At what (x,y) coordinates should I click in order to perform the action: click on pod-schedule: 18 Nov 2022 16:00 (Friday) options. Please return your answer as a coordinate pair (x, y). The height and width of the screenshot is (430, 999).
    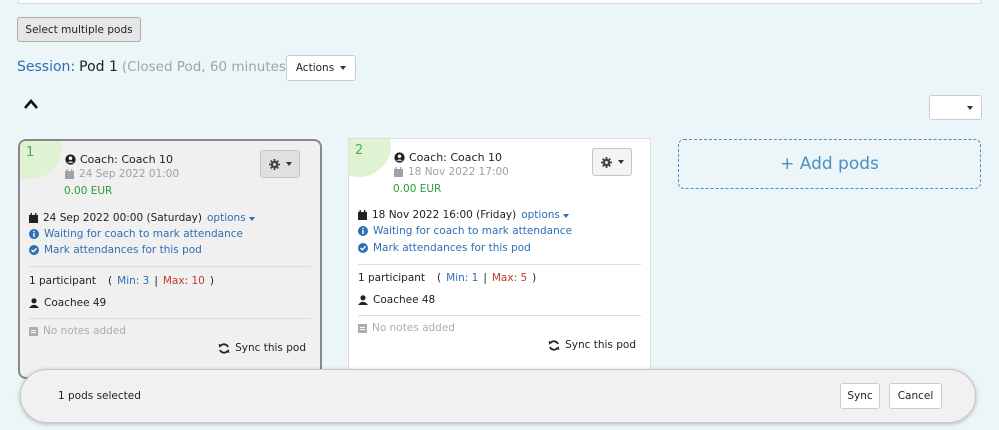
    Looking at the image, I should click on (463, 215).